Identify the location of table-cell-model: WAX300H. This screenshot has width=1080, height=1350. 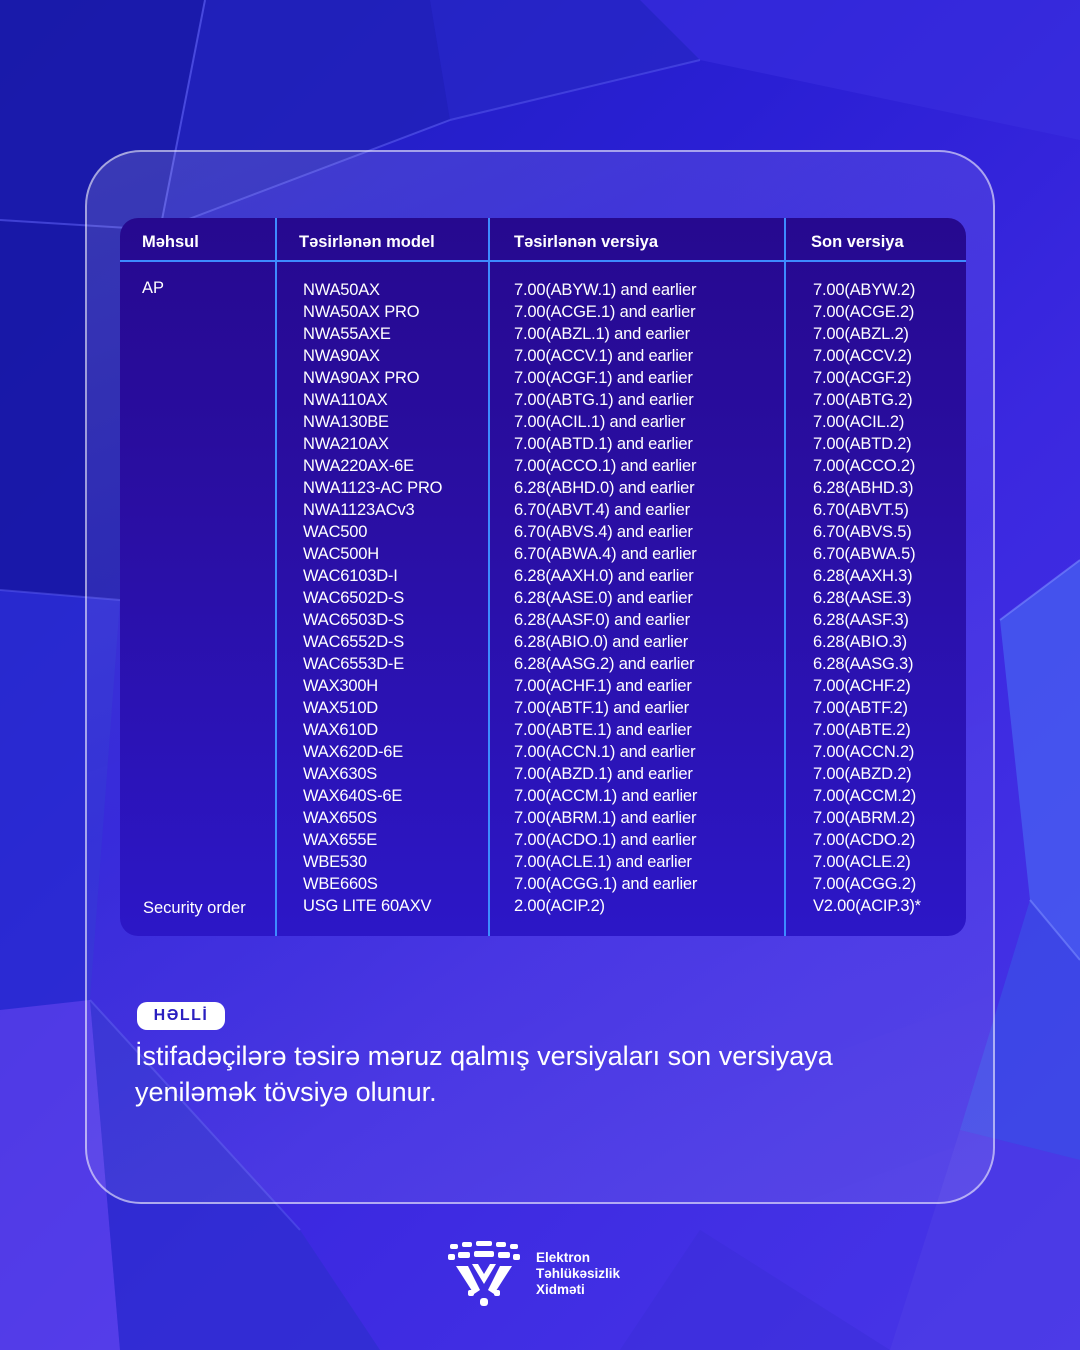
(341, 686).